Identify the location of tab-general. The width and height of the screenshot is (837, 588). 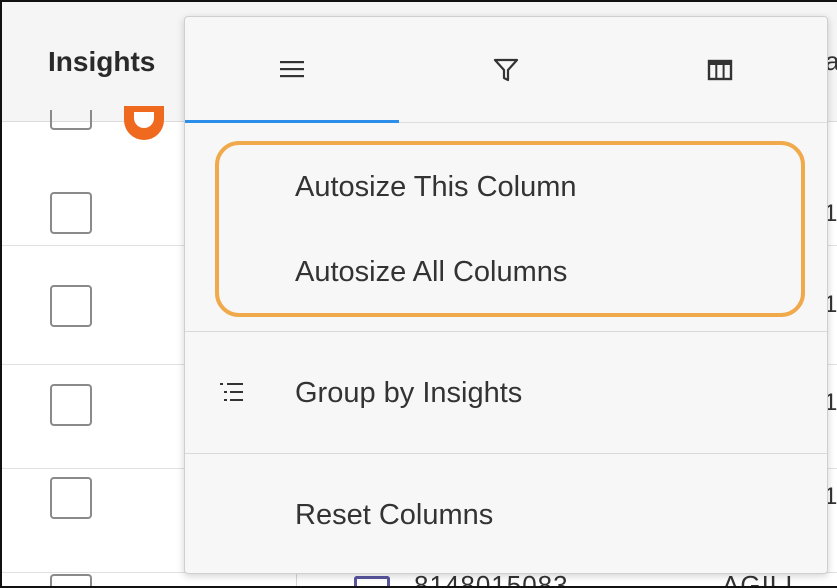
(292, 70).